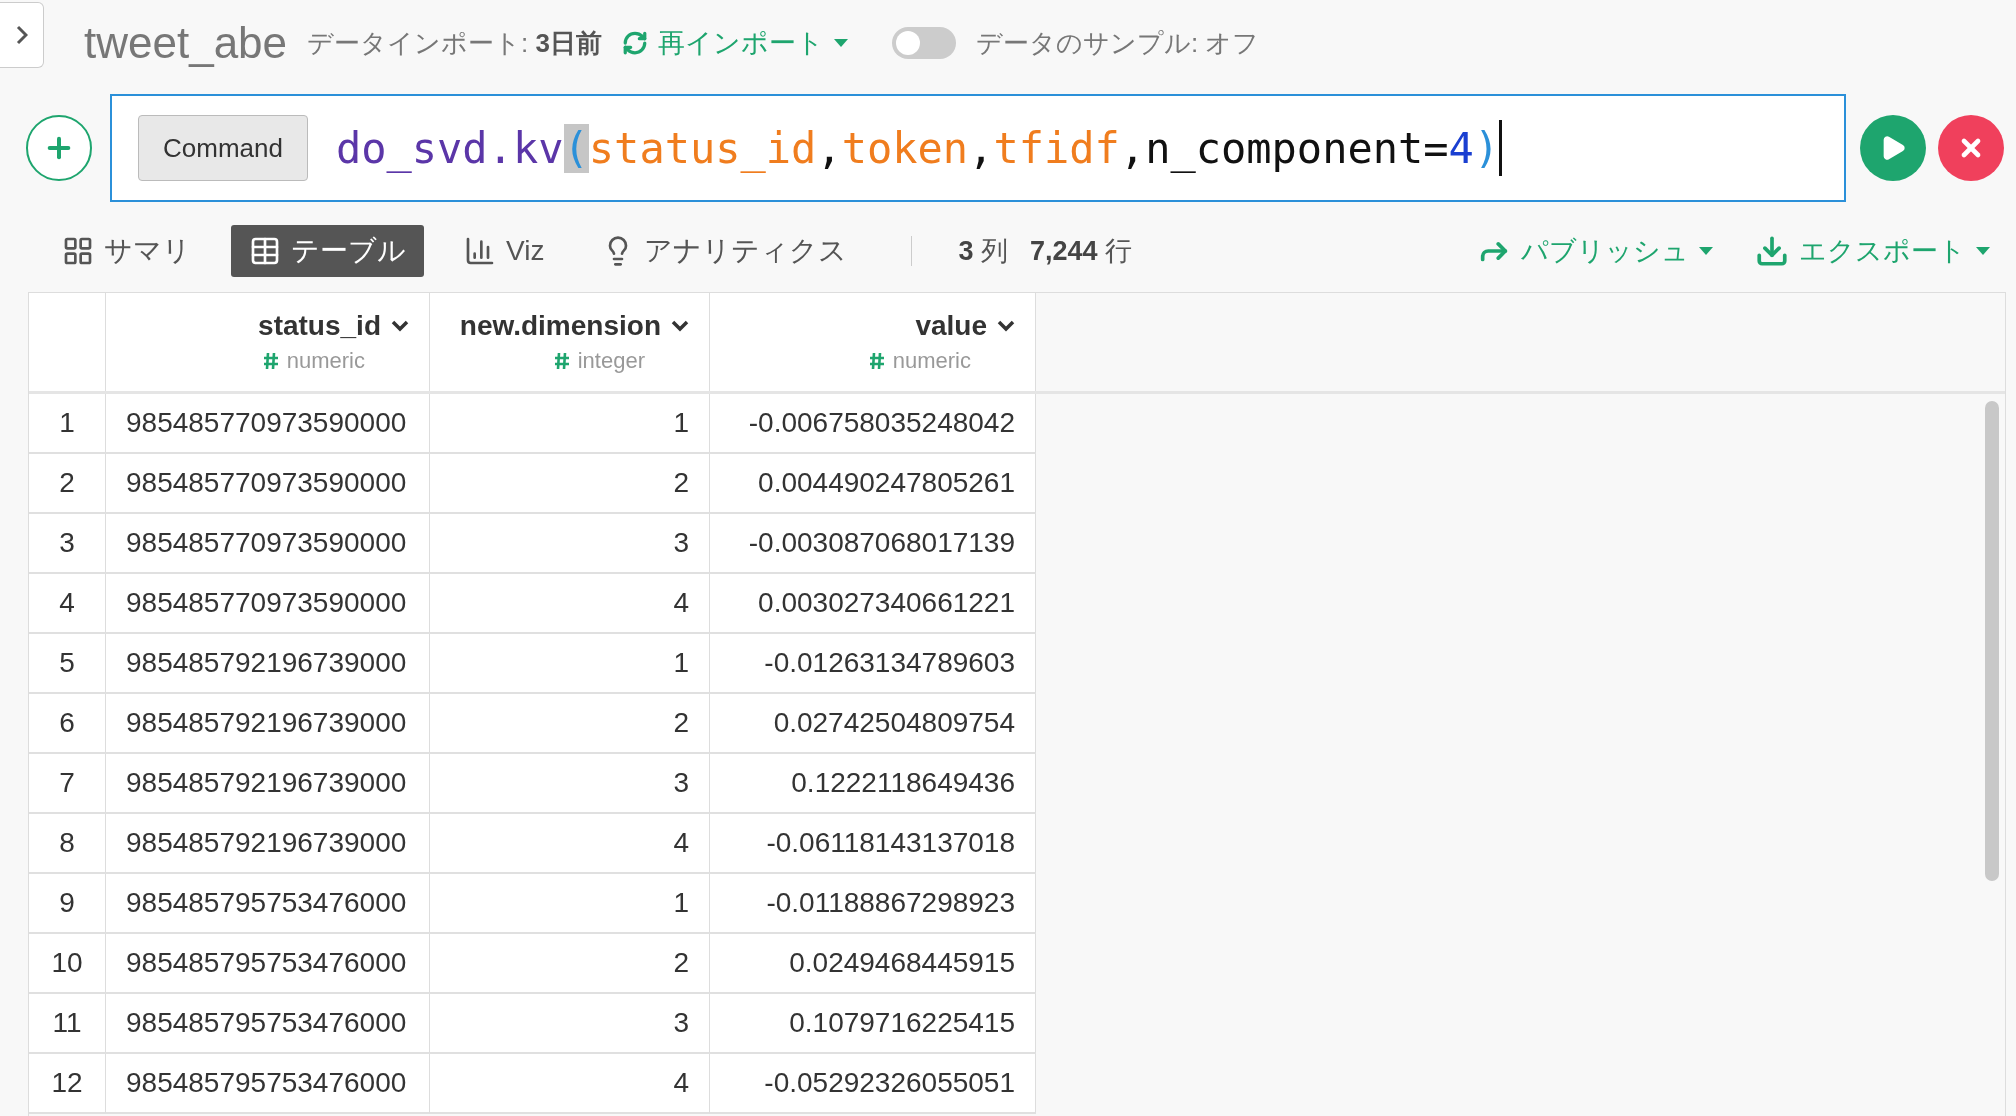 This screenshot has height=1116, width=2016. What do you see at coordinates (873, 424) in the screenshot?
I see `table-cell: -0.006758035248042` at bounding box center [873, 424].